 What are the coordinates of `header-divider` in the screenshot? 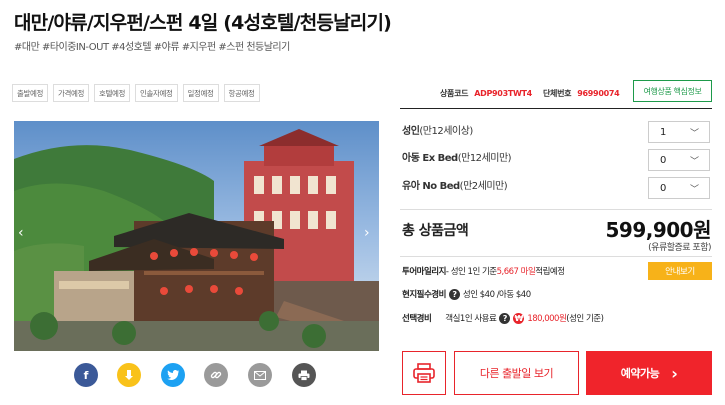 It's located at (556, 108).